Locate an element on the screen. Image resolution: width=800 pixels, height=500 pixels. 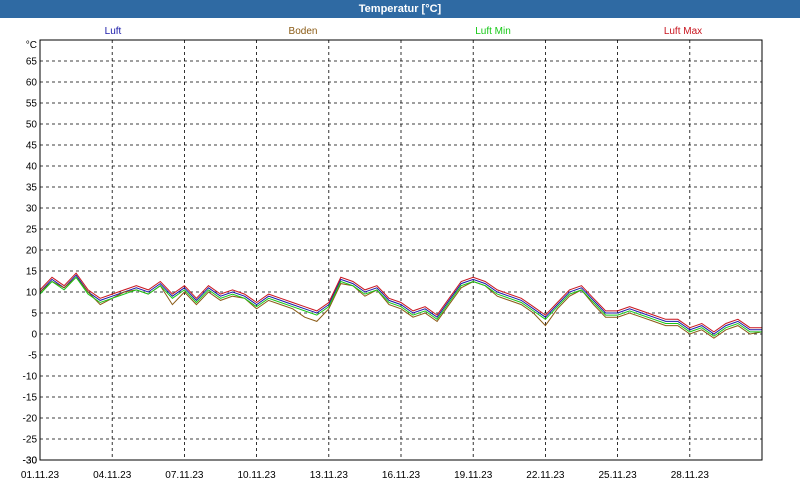
y-tick-label: -30 is located at coordinates (30, 461).